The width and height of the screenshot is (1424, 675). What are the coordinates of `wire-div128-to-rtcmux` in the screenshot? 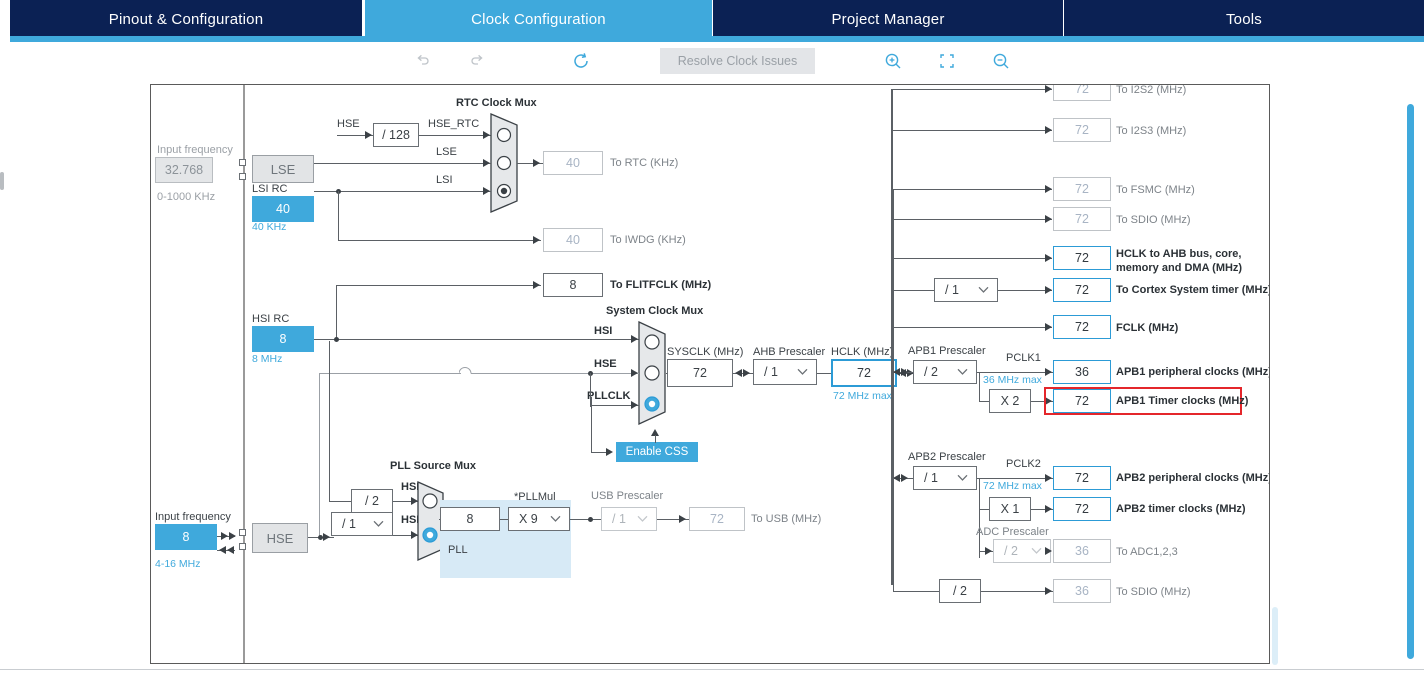 It's located at (455, 135).